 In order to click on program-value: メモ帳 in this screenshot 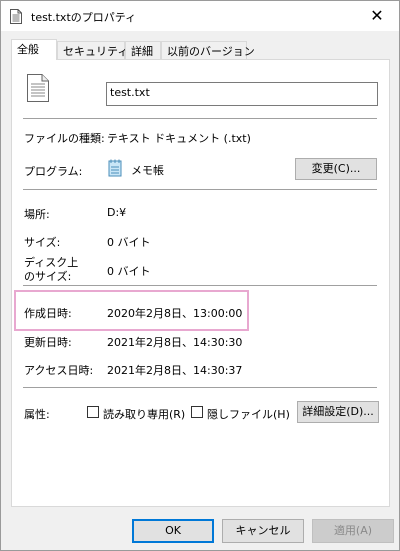, I will do `click(147, 170)`.